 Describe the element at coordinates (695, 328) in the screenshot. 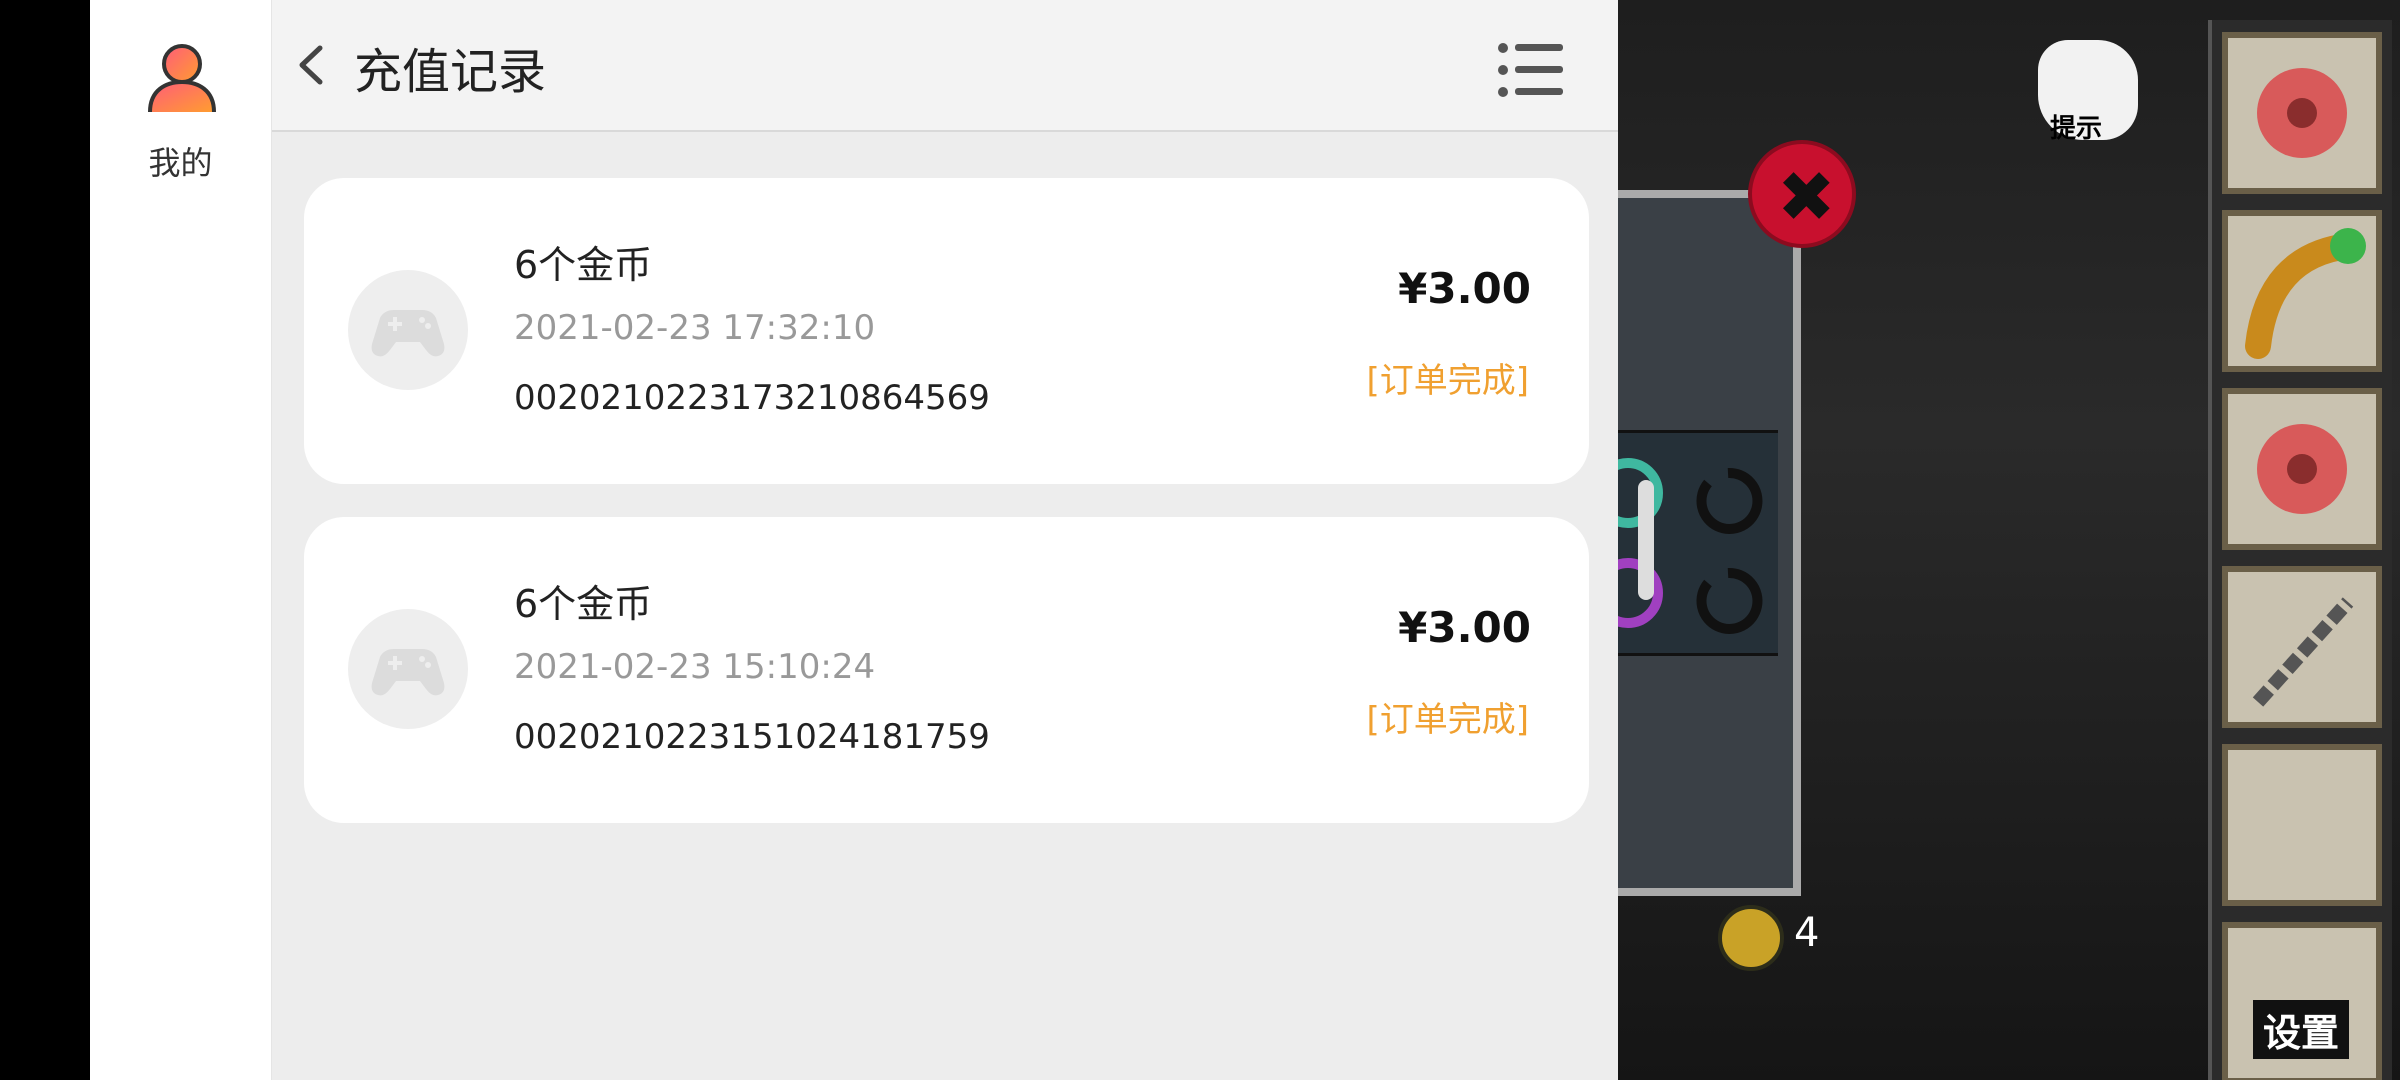

I see `record-time: 2021-02-23 17:32:10` at that location.